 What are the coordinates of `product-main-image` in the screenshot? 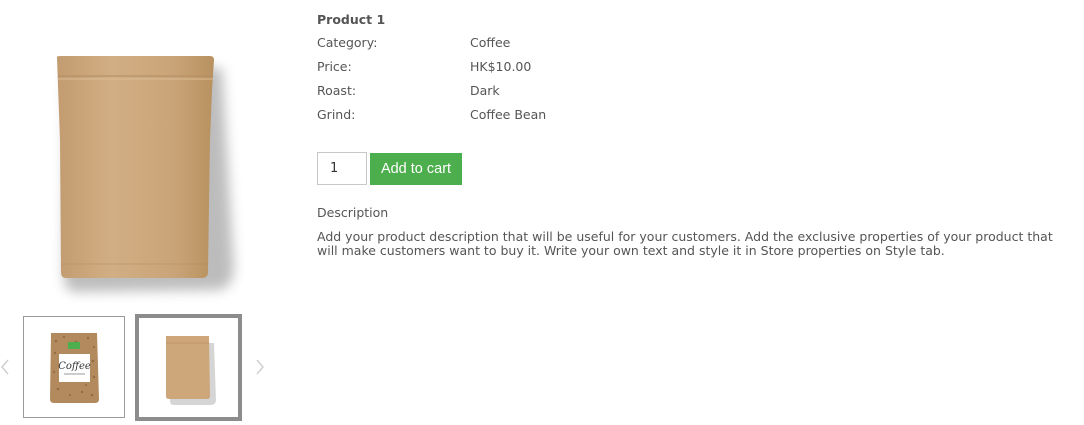 It's located at (137, 162).